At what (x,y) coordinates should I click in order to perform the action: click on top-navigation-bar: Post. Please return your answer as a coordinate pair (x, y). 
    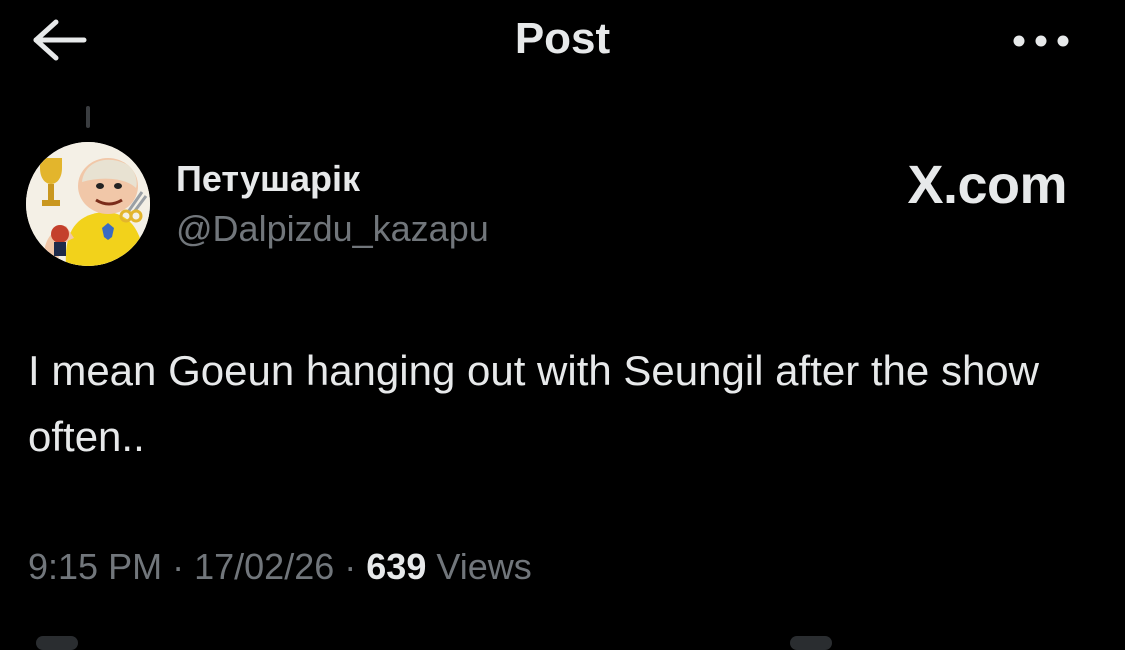
    Looking at the image, I should click on (562, 42).